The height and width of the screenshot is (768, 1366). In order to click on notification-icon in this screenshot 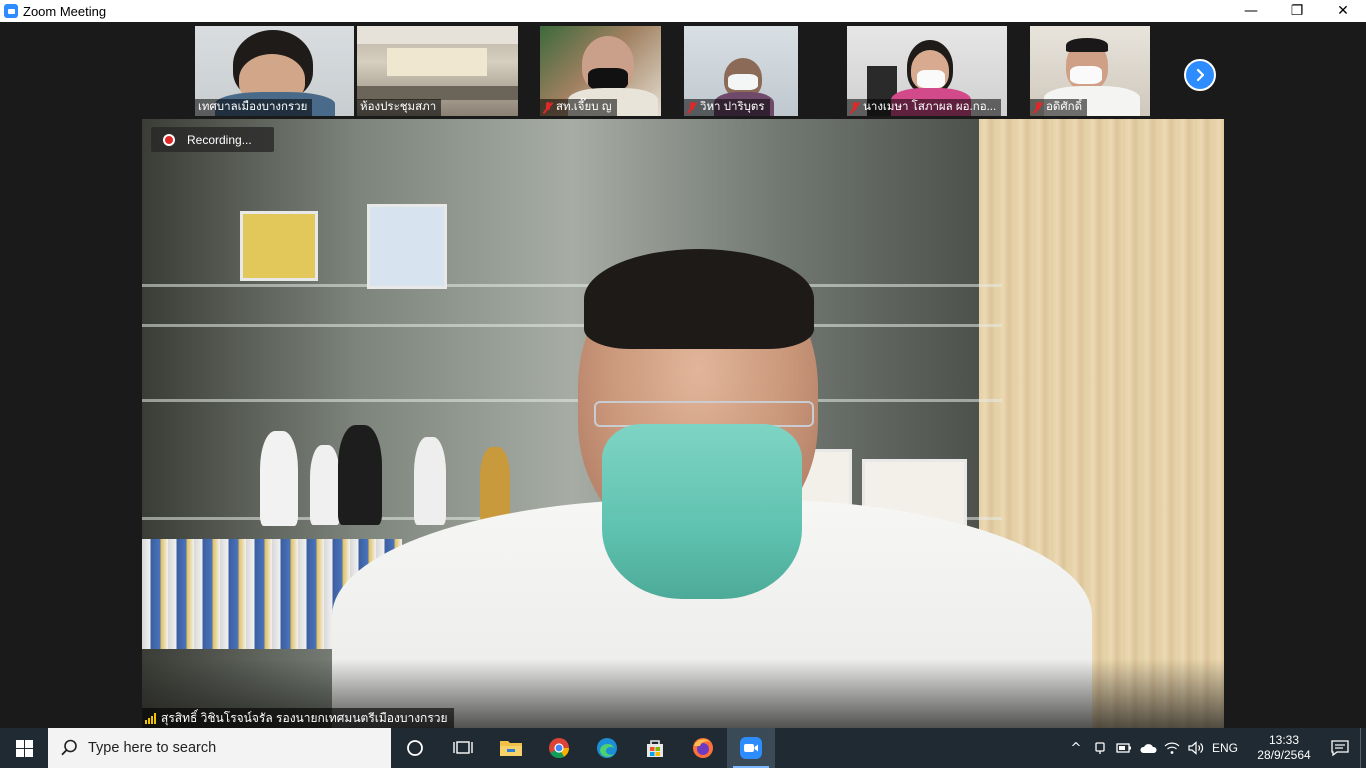, I will do `click(1340, 748)`.